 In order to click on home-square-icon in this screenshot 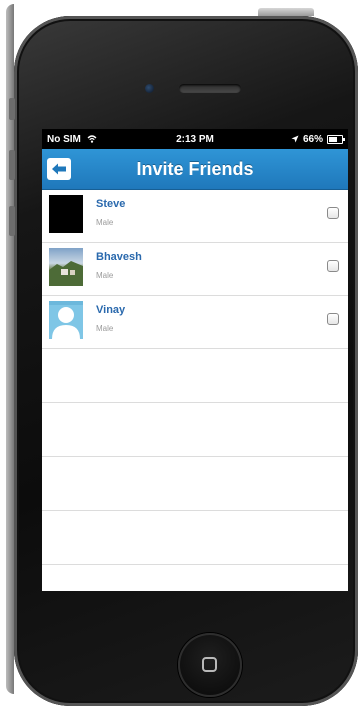, I will do `click(209, 664)`.